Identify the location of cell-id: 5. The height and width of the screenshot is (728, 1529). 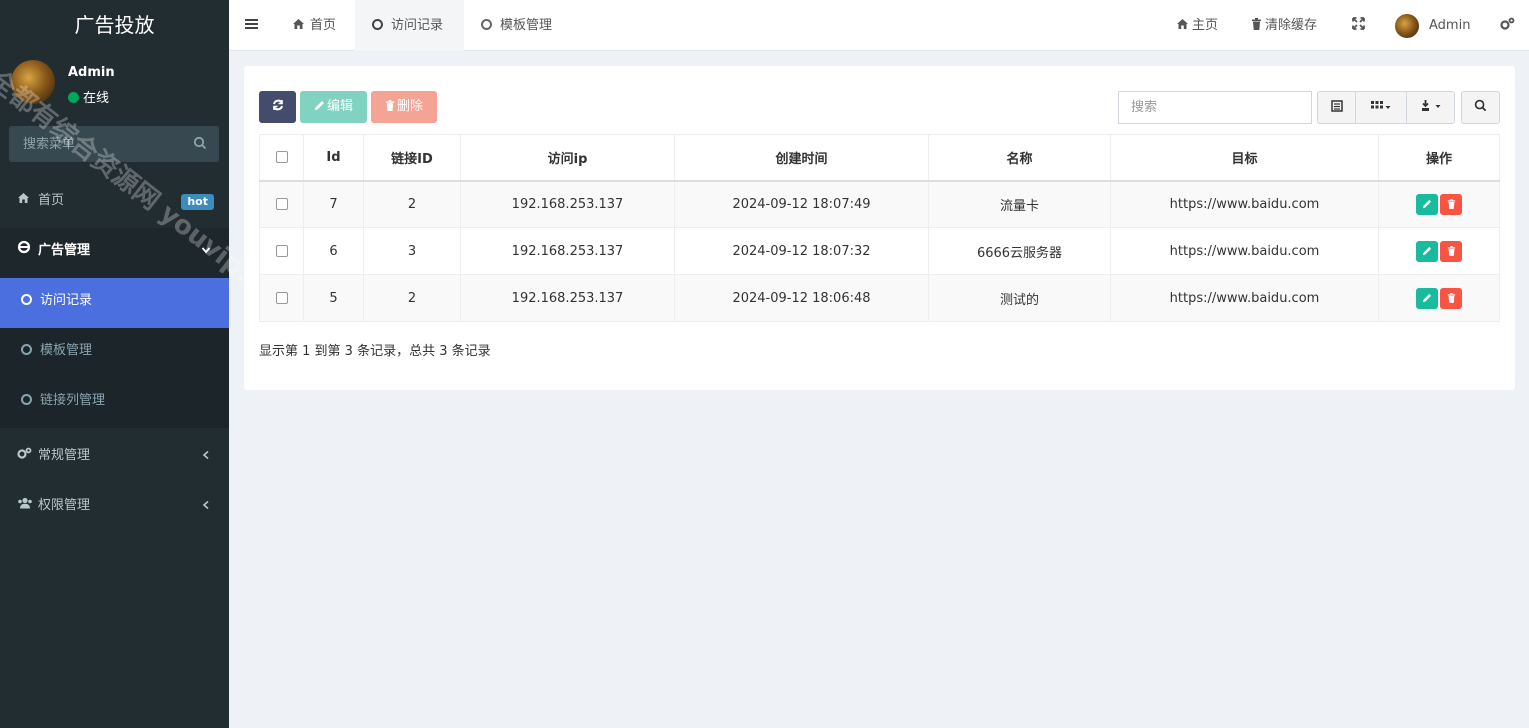
(333, 298).